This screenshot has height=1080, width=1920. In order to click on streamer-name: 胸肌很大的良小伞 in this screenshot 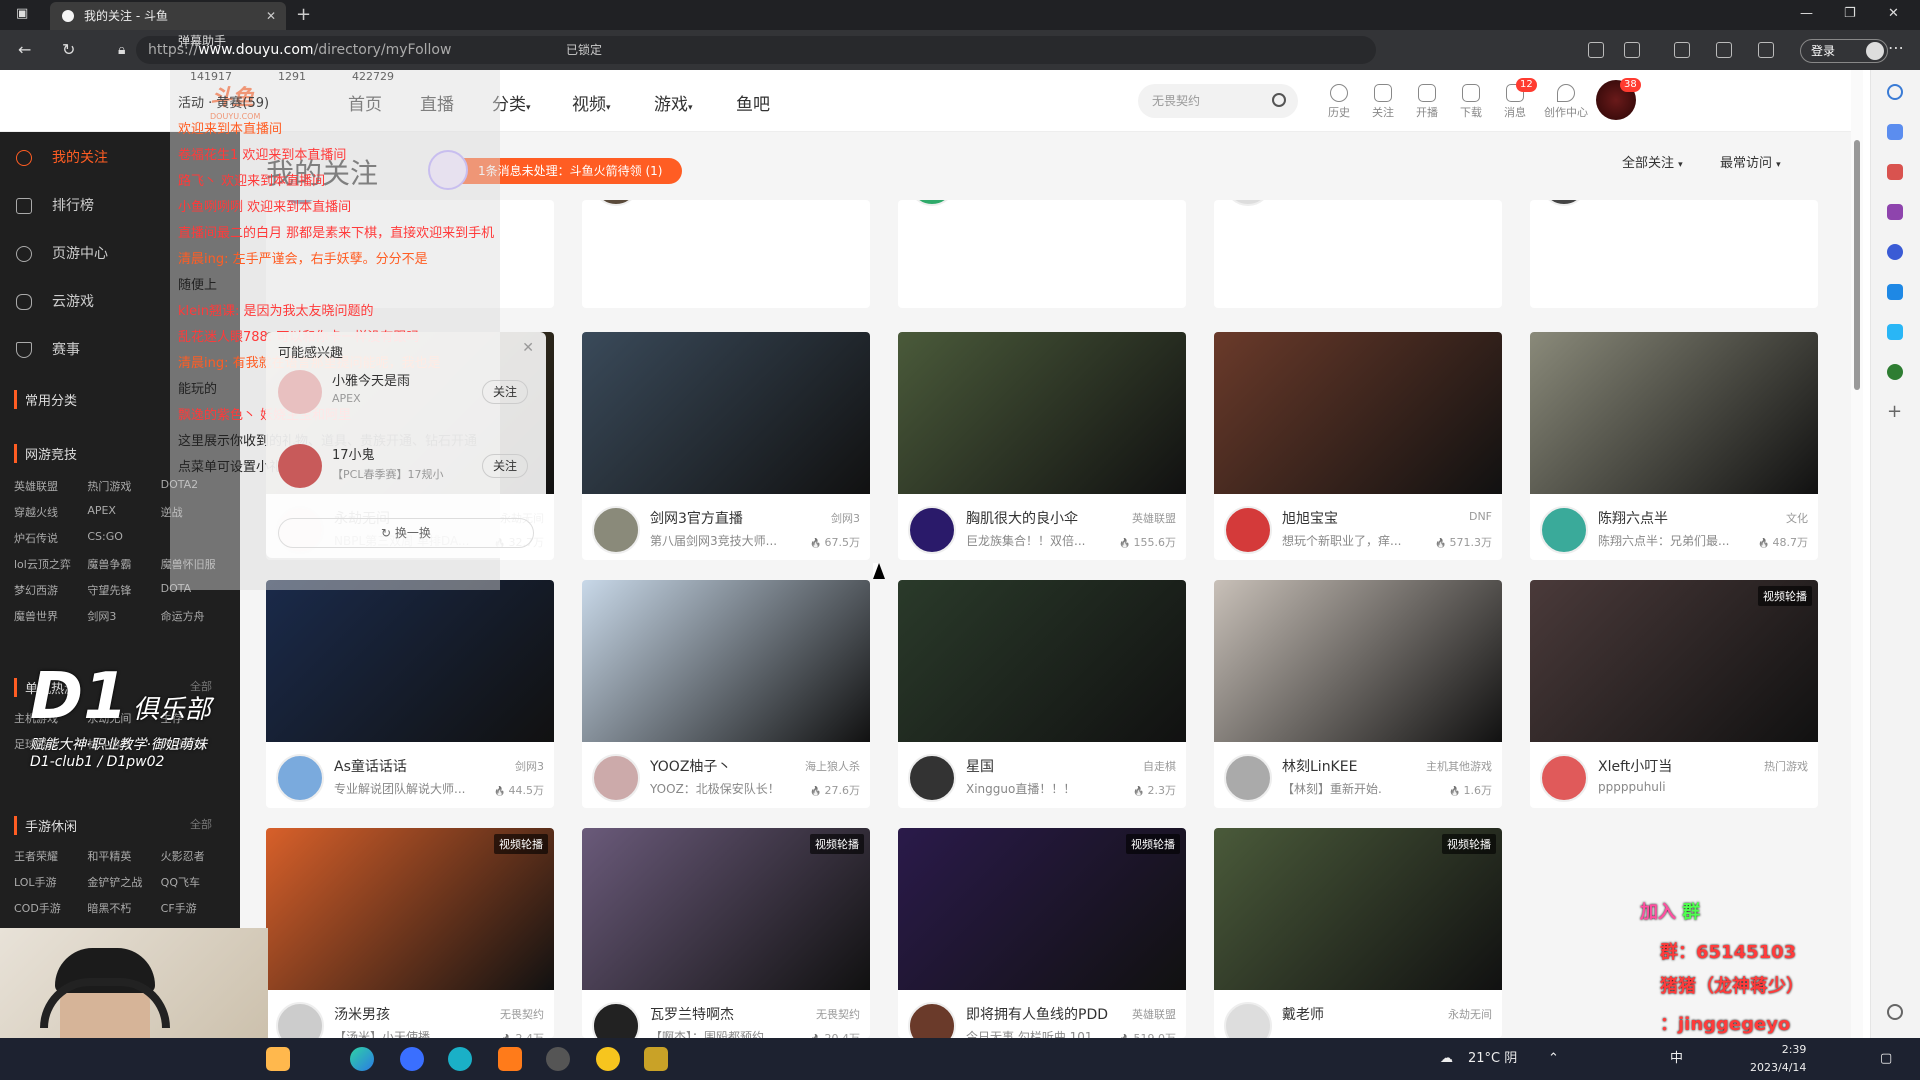, I will do `click(1022, 518)`.